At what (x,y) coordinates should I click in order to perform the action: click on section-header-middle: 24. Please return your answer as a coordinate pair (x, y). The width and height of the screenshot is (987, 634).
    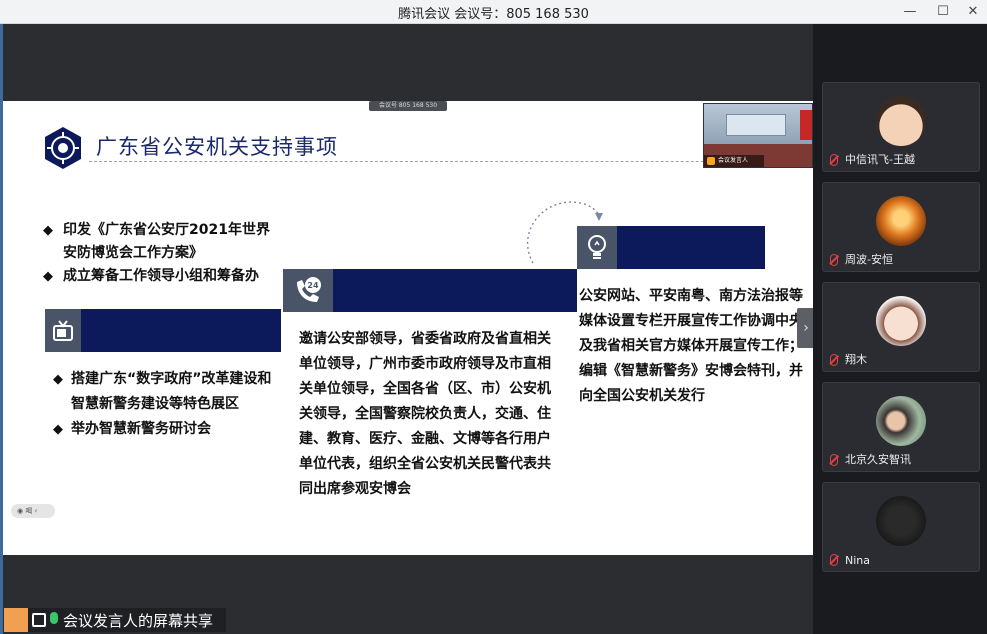
    Looking at the image, I should click on (430, 290).